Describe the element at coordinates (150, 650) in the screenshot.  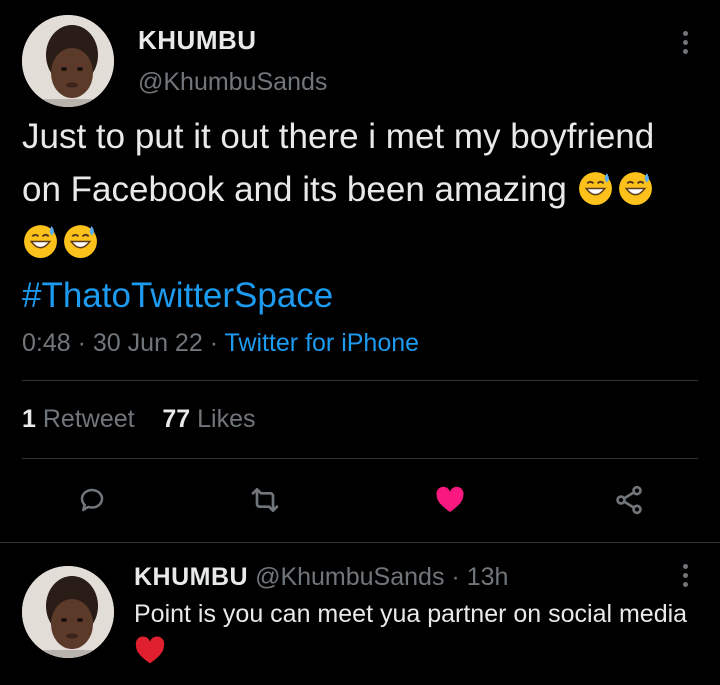
I see `red-heart-emoji` at that location.